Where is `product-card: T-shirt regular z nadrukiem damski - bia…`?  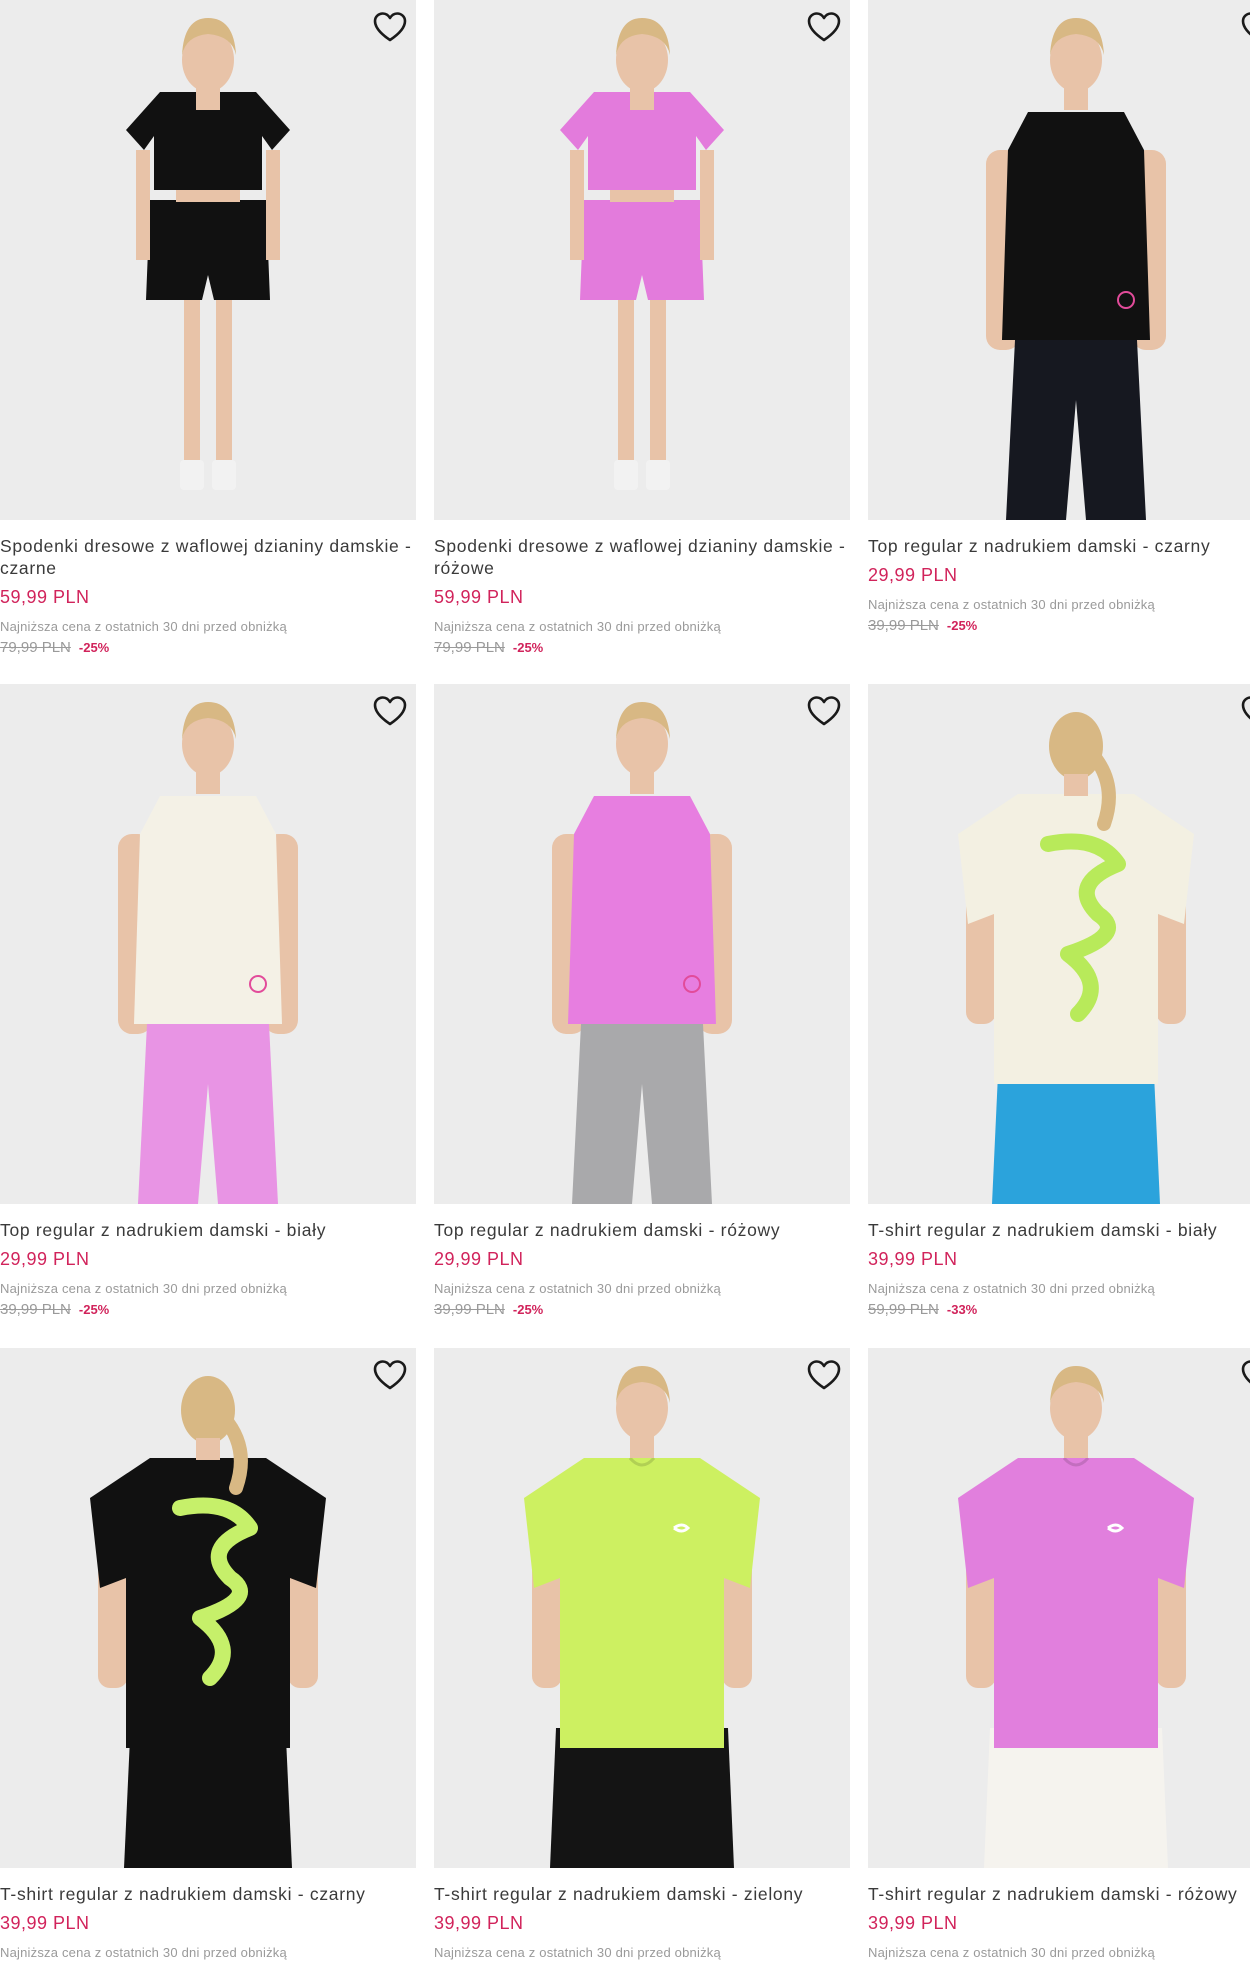 product-card: T-shirt regular z nadrukiem damski - bia… is located at coordinates (1059, 1001).